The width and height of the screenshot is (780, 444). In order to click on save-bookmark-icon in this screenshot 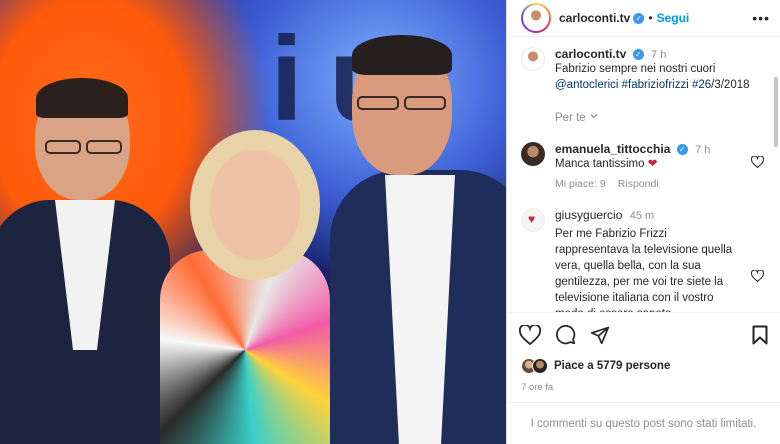, I will do `click(760, 335)`.